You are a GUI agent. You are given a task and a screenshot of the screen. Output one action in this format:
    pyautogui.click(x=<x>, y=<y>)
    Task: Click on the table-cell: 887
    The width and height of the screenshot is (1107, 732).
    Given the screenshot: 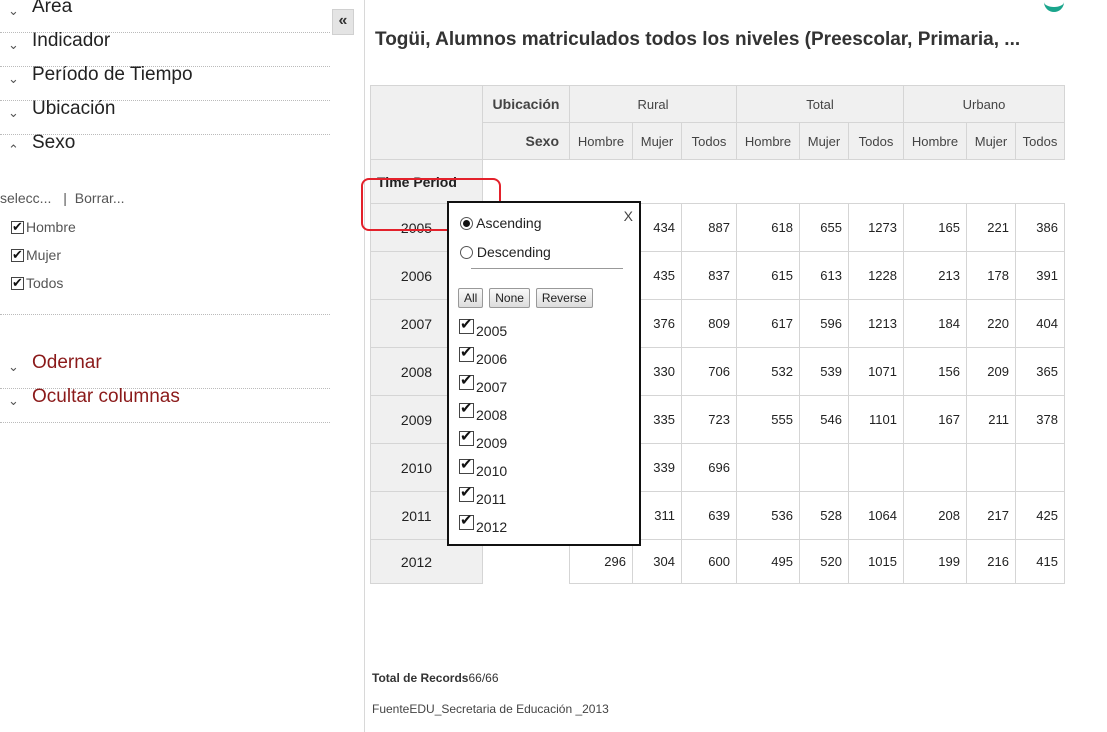 What is the action you would take?
    pyautogui.click(x=709, y=227)
    